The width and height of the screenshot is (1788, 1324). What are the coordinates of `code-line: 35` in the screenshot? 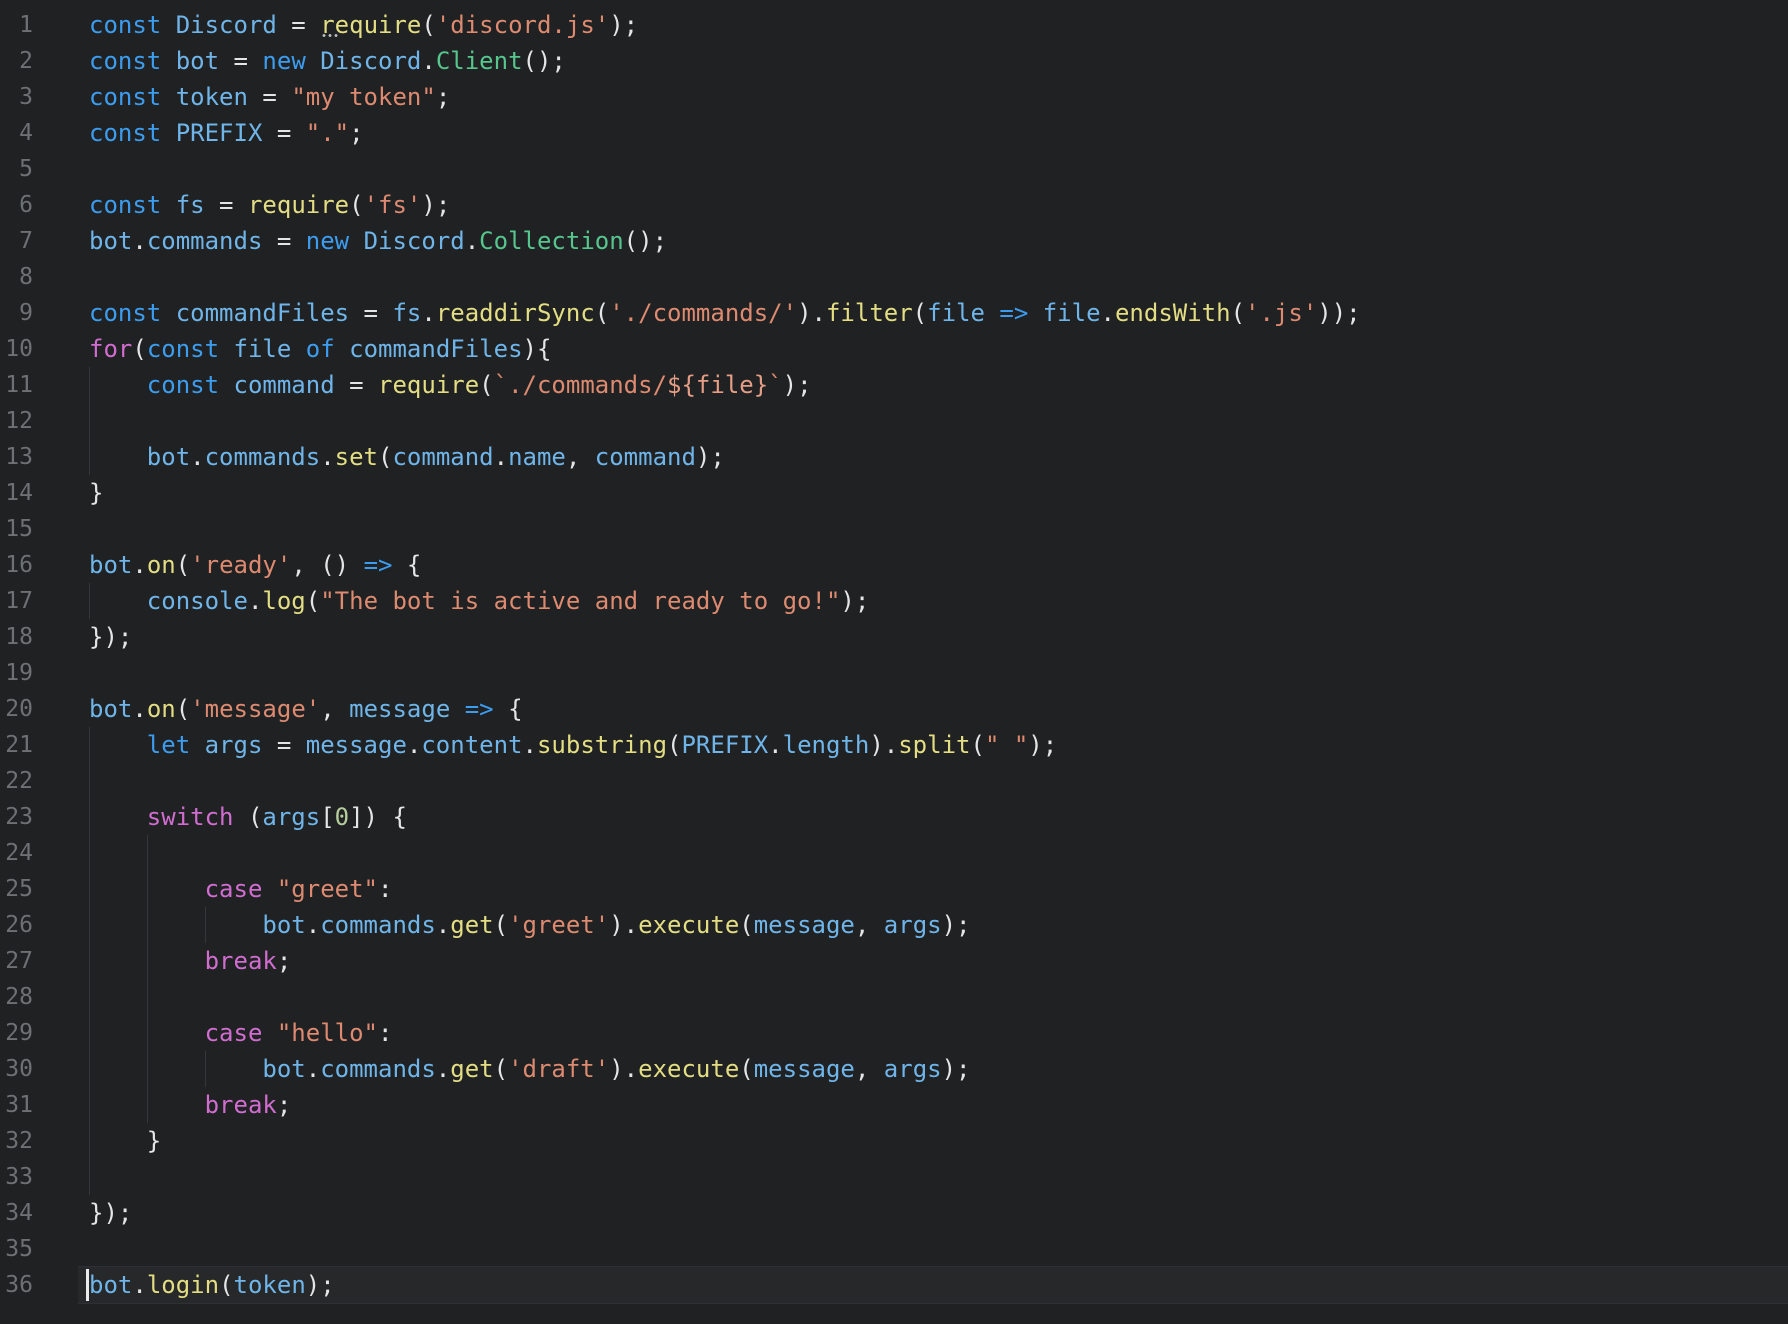 It's located at (894, 1249).